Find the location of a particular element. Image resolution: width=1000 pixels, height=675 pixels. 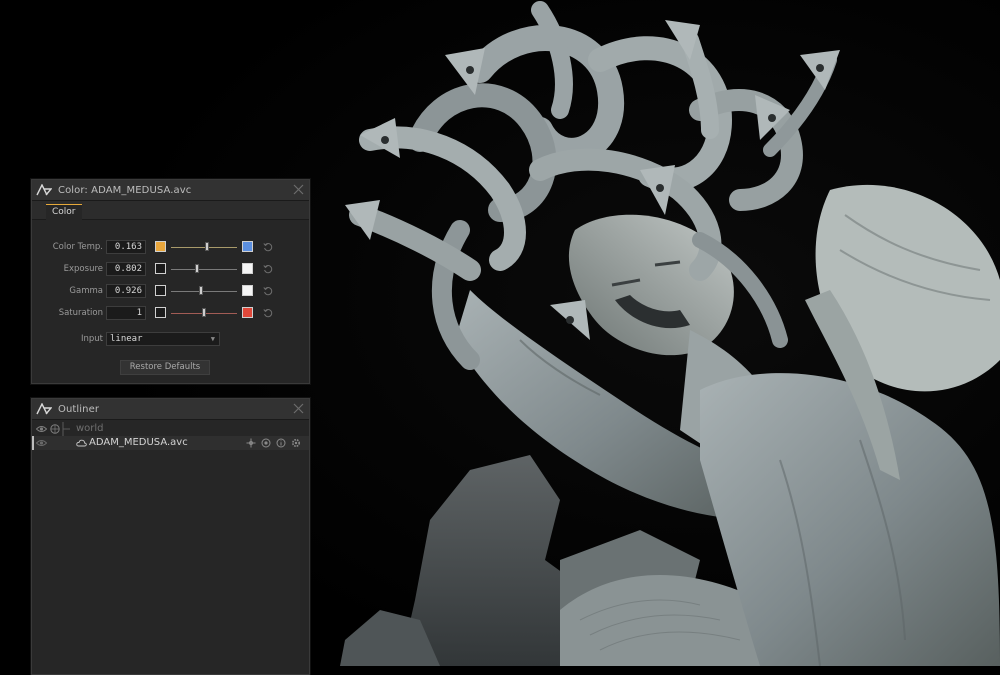

gear-icon is located at coordinates (296, 443).